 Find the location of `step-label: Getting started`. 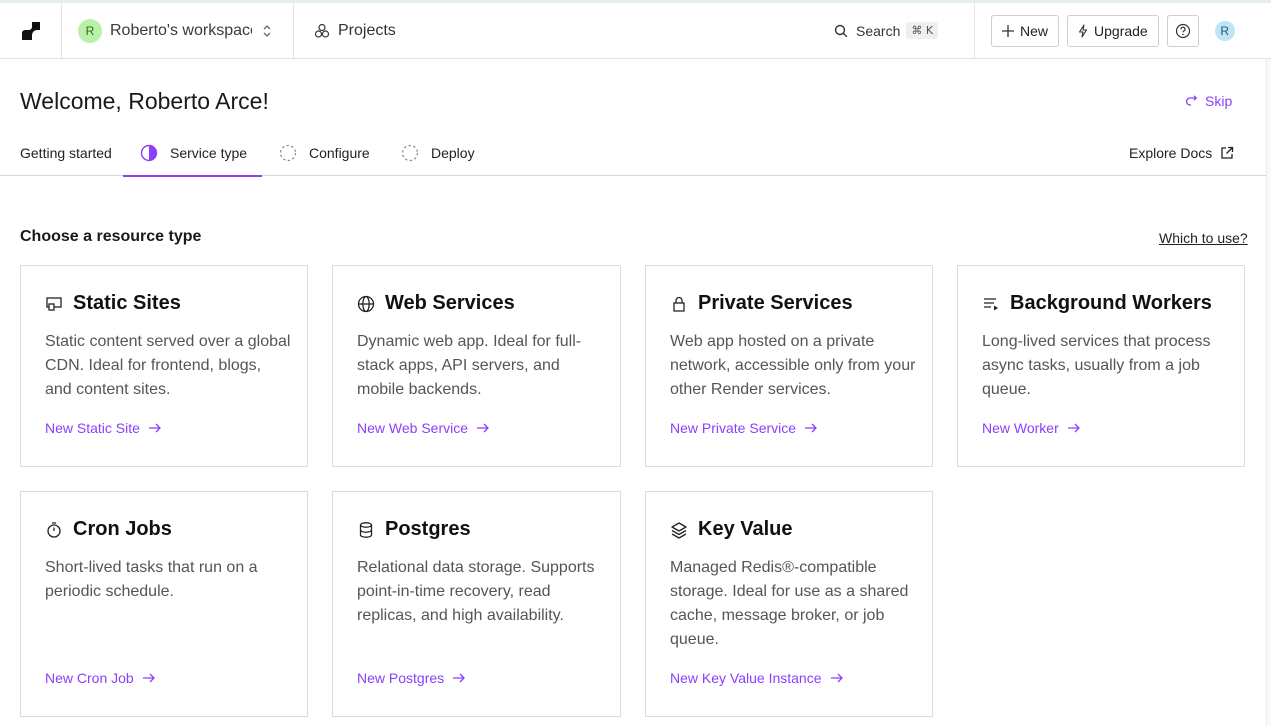

step-label: Getting started is located at coordinates (66, 153).